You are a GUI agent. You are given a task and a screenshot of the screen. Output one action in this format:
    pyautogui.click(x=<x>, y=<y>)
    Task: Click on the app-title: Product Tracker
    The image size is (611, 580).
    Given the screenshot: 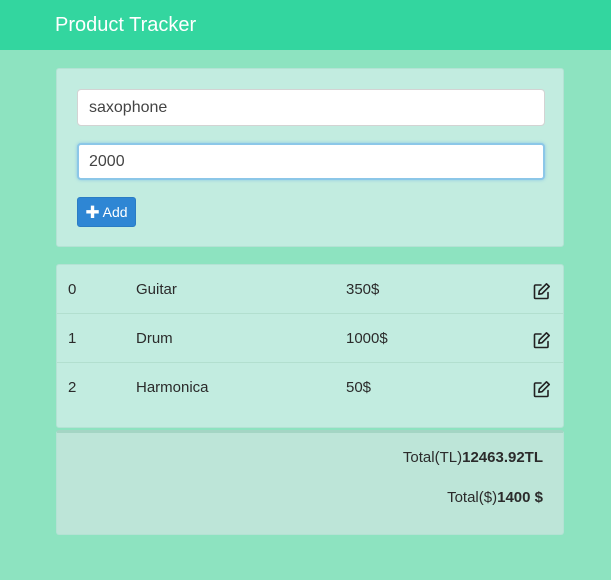 What is the action you would take?
    pyautogui.click(x=126, y=25)
    